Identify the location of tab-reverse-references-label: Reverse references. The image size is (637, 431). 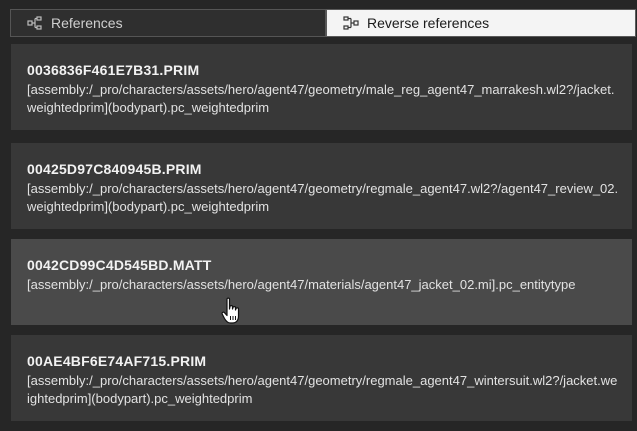
(428, 23).